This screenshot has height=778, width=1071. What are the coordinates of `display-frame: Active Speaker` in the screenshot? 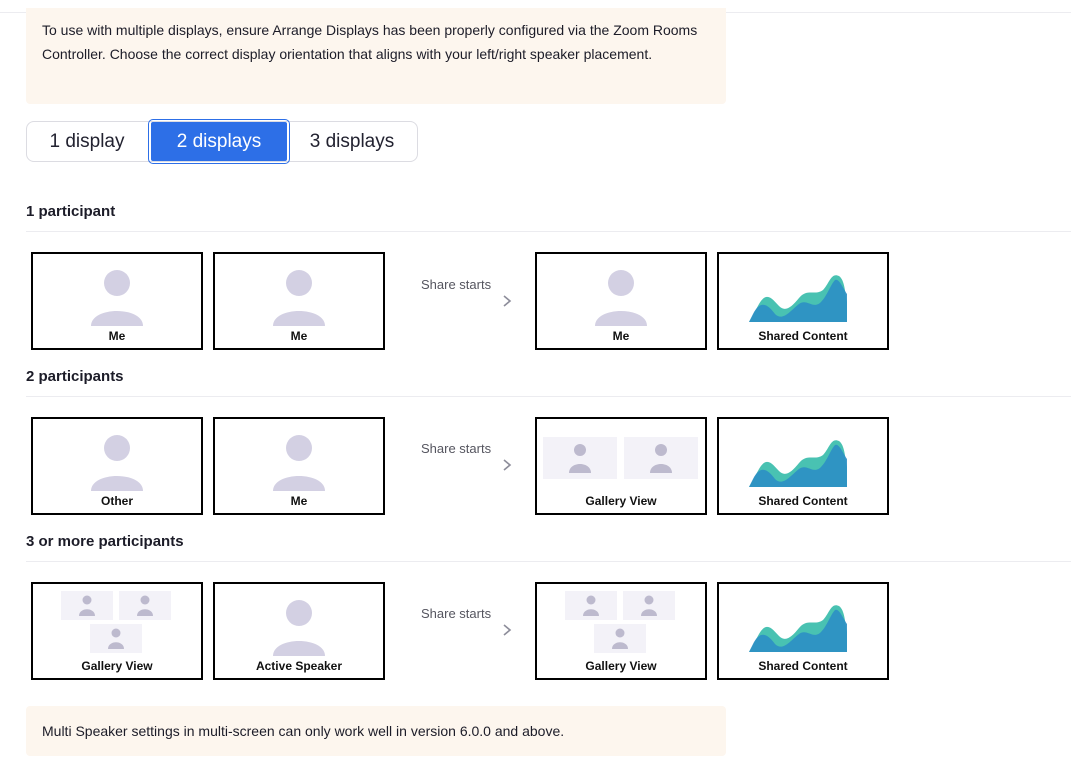 It's located at (299, 631).